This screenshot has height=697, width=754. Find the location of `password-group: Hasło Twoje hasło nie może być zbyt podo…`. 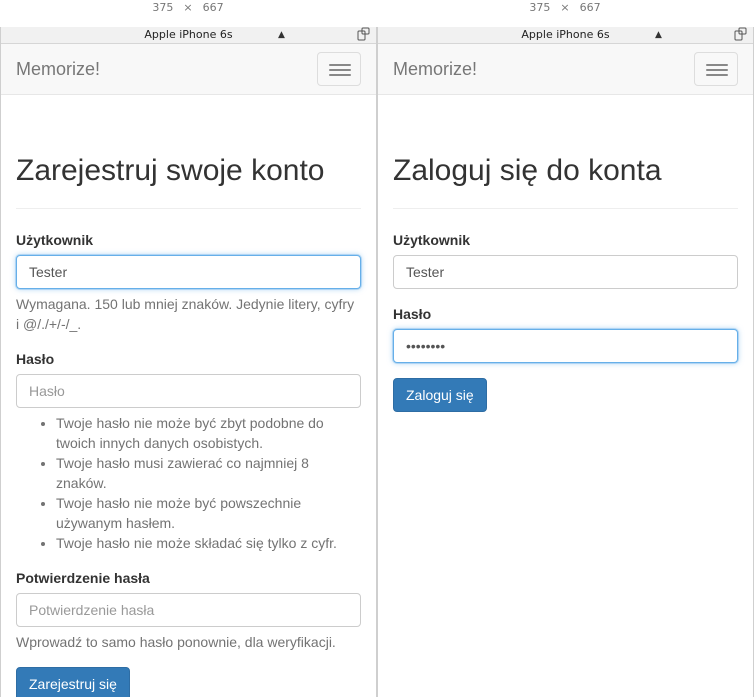

password-group: Hasło Twoje hasło nie może być zbyt podo… is located at coordinates (188, 451).